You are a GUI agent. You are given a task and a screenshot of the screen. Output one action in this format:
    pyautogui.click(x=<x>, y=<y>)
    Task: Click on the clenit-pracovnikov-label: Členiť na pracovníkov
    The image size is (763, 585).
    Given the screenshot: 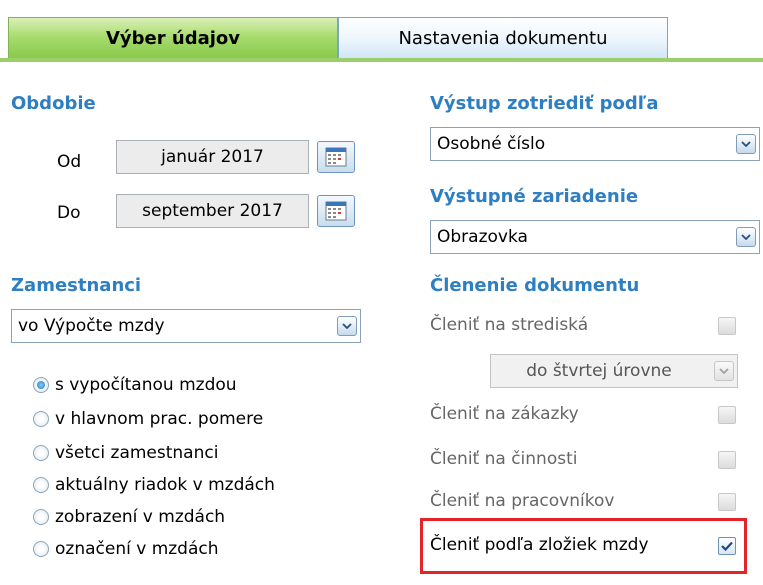 What is the action you would take?
    pyautogui.click(x=522, y=501)
    